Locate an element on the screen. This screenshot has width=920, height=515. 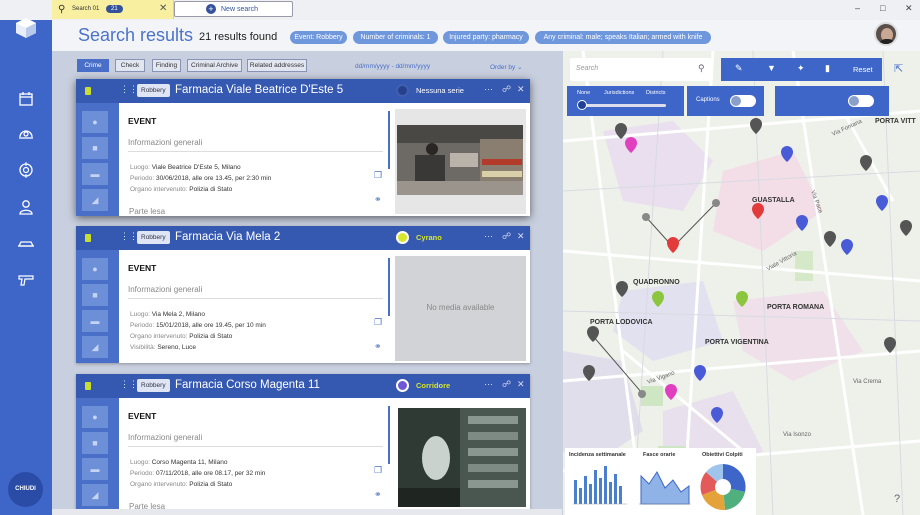
map-search-input: Search ⚲ is located at coordinates (641, 69).